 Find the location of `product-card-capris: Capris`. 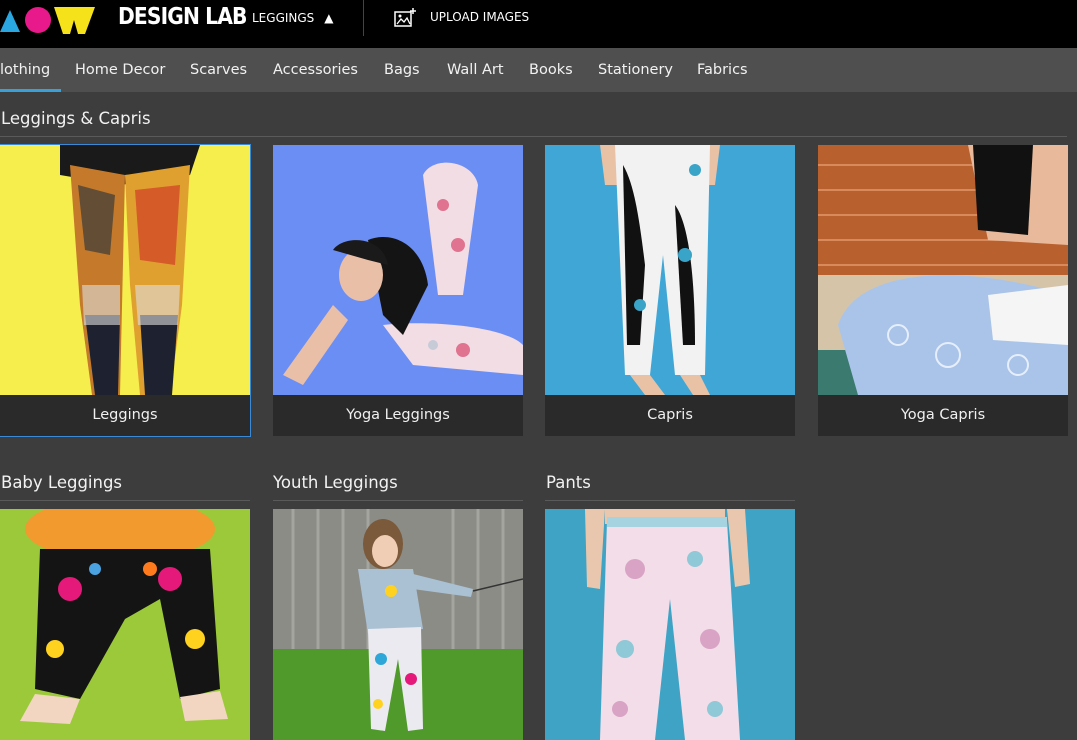

product-card-capris: Capris is located at coordinates (670, 290).